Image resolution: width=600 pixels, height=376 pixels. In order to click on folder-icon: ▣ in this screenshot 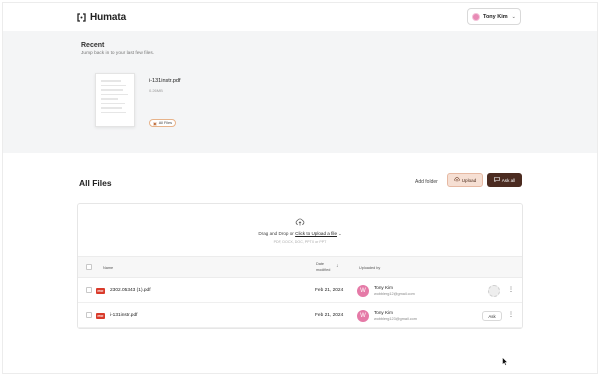, I will do `click(155, 123)`.